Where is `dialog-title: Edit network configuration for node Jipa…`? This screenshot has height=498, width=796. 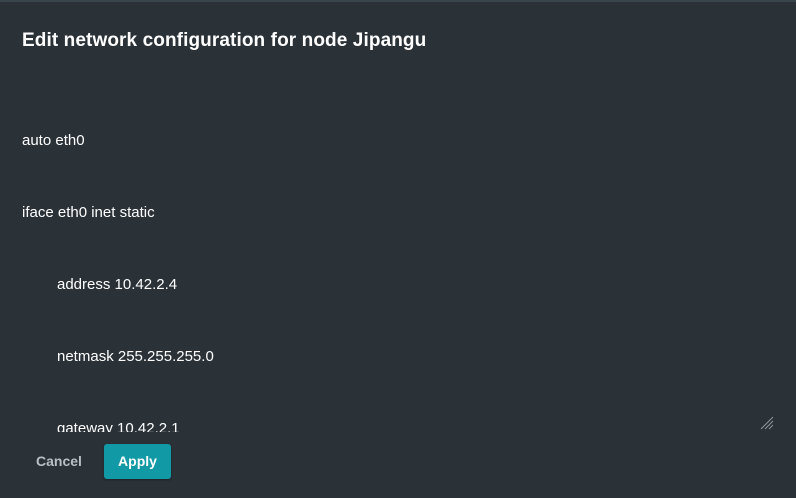 dialog-title: Edit network configuration for node Jipa… is located at coordinates (224, 40).